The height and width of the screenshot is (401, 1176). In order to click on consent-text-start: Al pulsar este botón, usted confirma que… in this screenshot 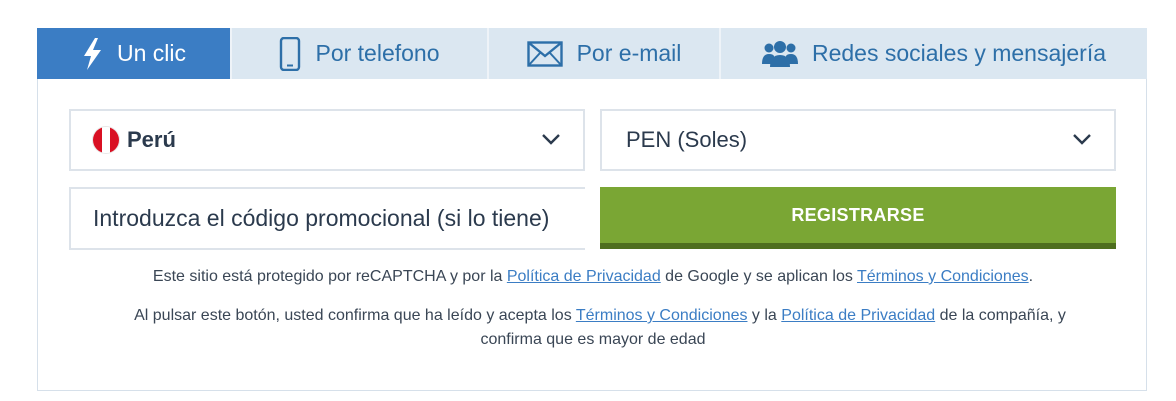, I will do `click(355, 315)`.